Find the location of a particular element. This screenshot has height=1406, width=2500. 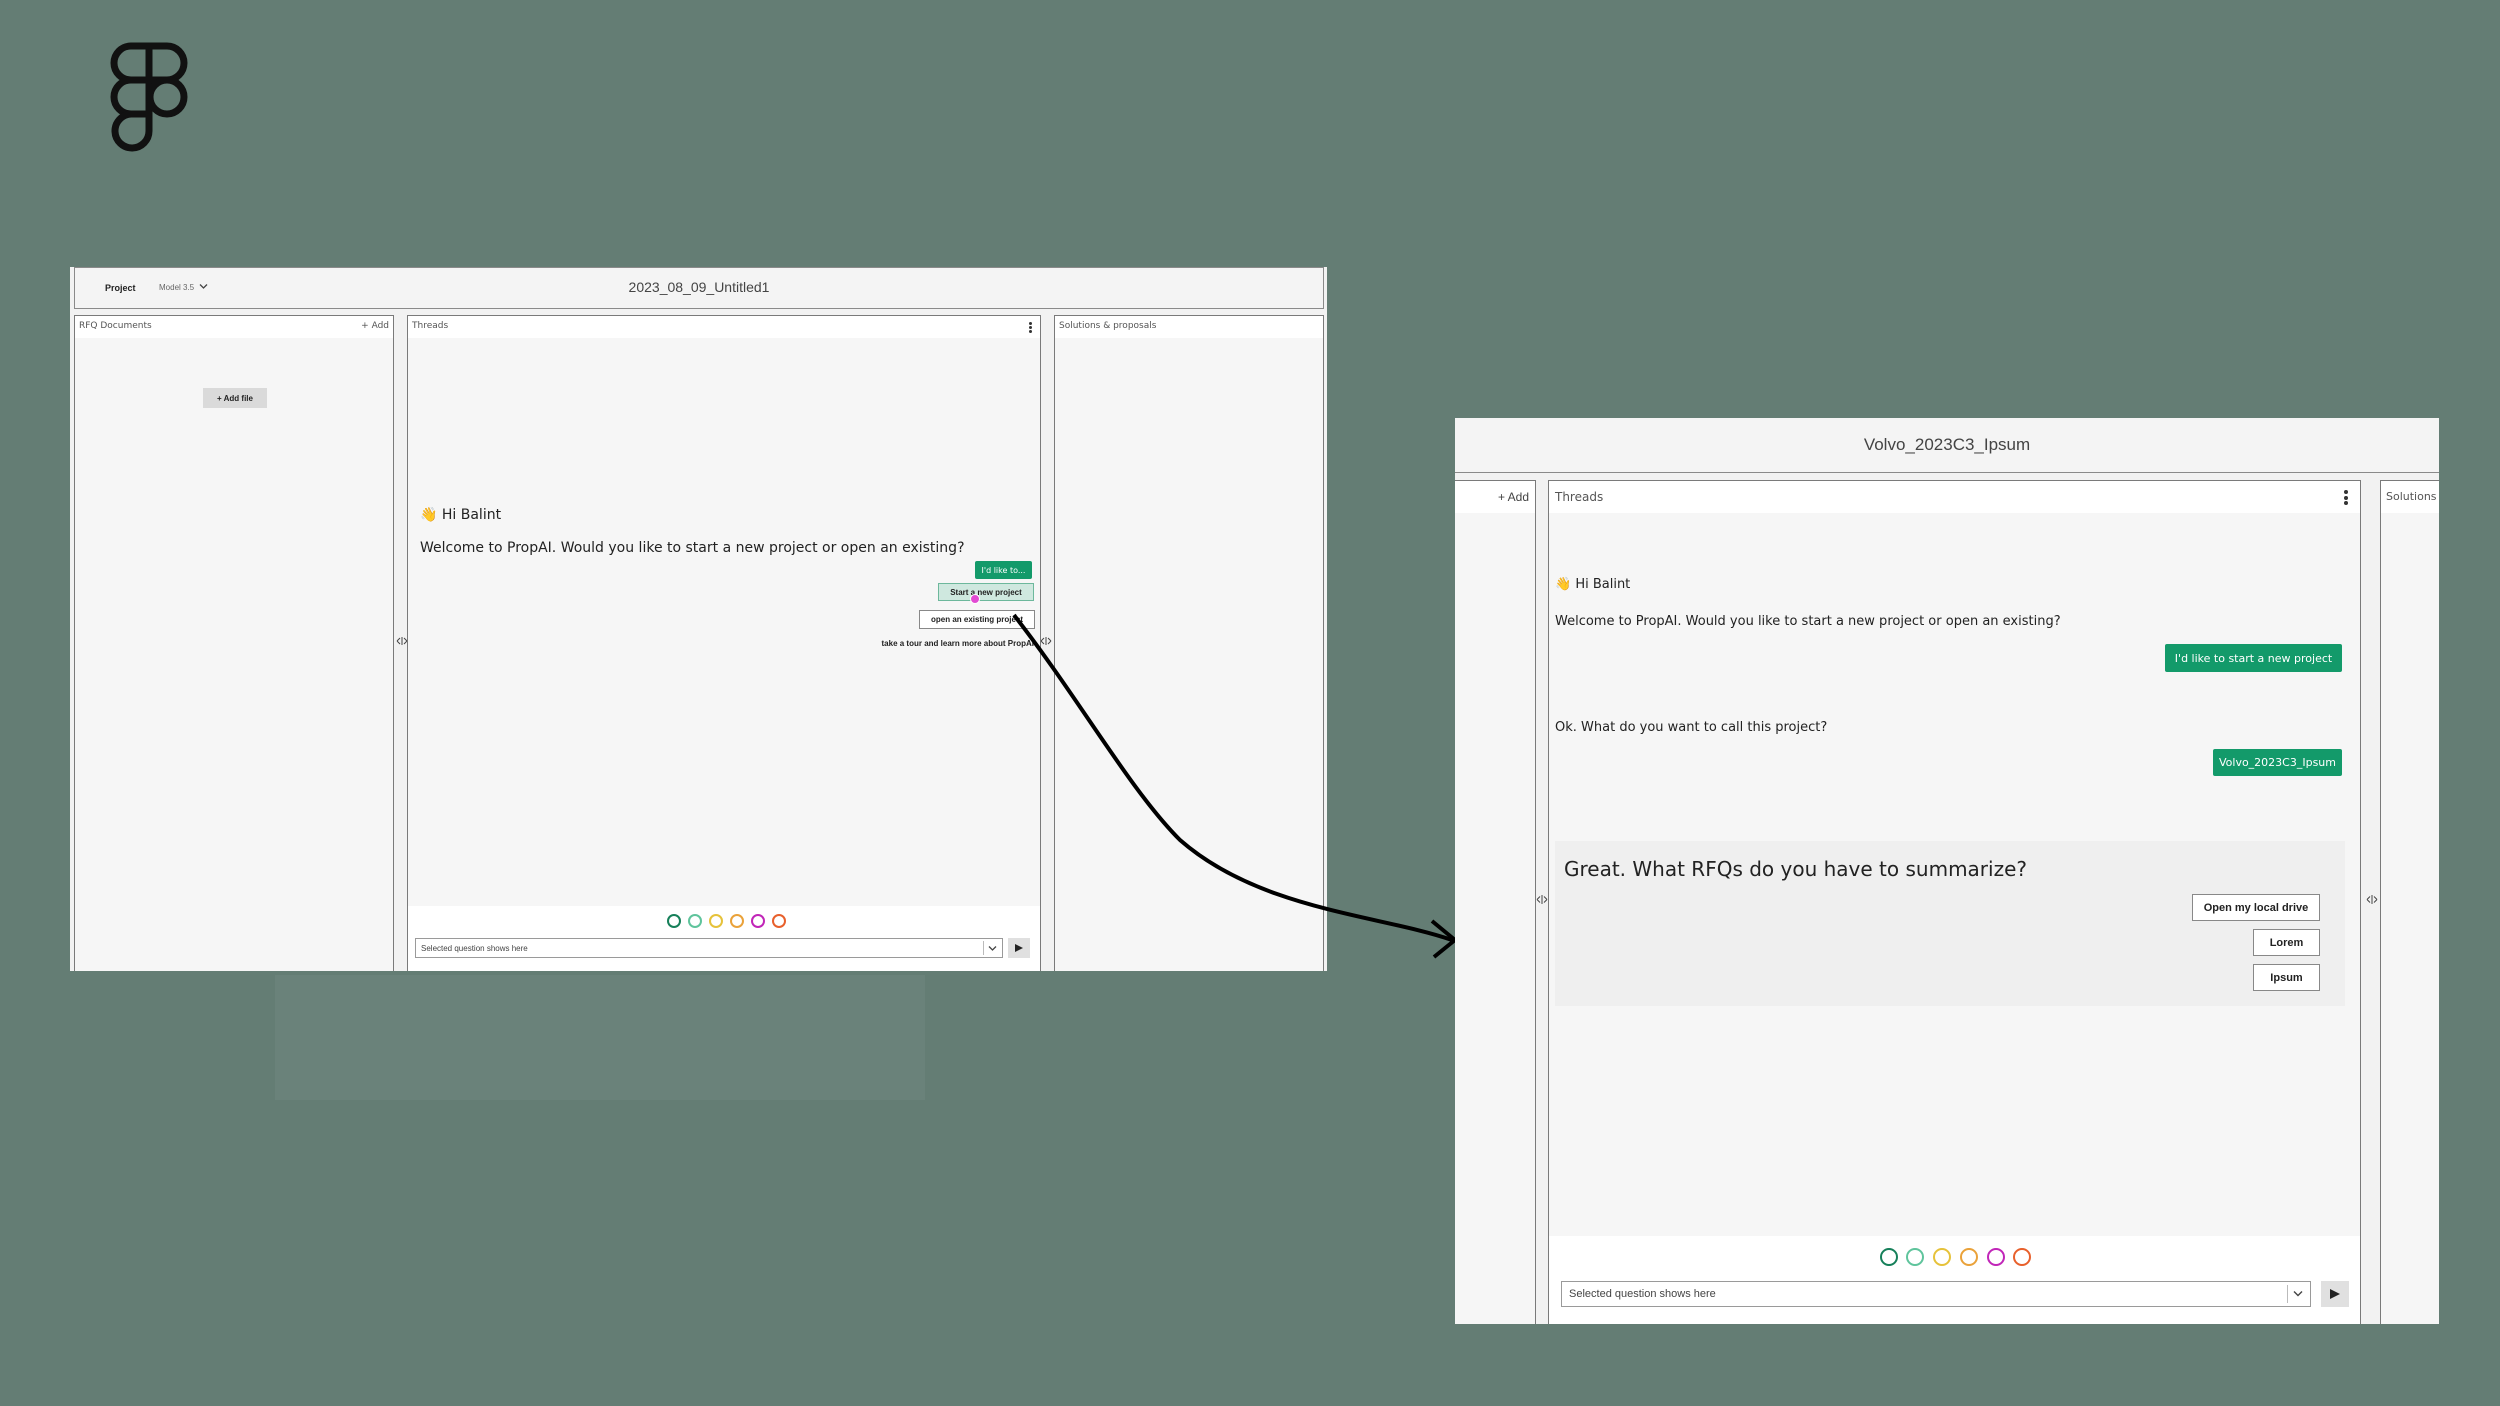

chevron-down-icon is located at coordinates (2298, 1294).